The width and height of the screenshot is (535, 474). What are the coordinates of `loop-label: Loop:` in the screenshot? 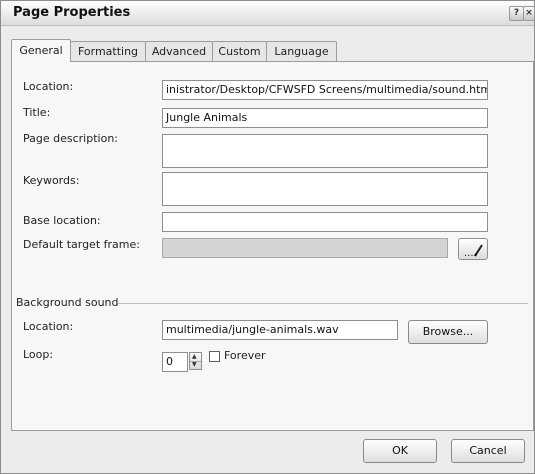 It's located at (38, 354).